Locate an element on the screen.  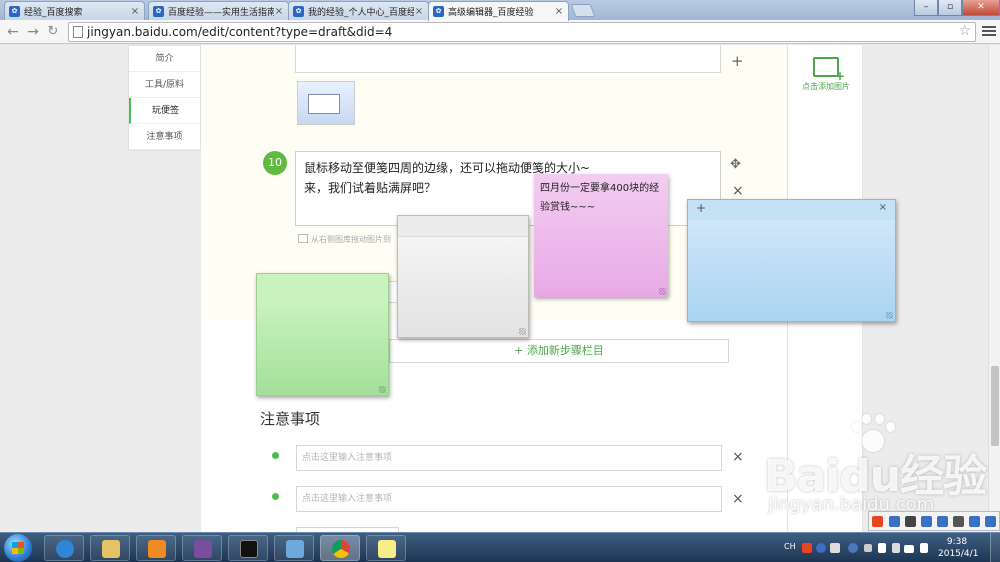
help-icon is located at coordinates (821, 548).